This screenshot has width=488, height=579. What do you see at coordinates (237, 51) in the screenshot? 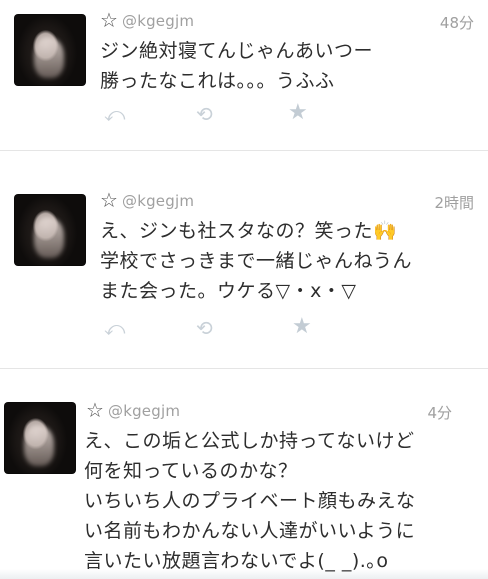
I see `tweet-text-line: ジン絶対寝てんじゃんあいつー` at bounding box center [237, 51].